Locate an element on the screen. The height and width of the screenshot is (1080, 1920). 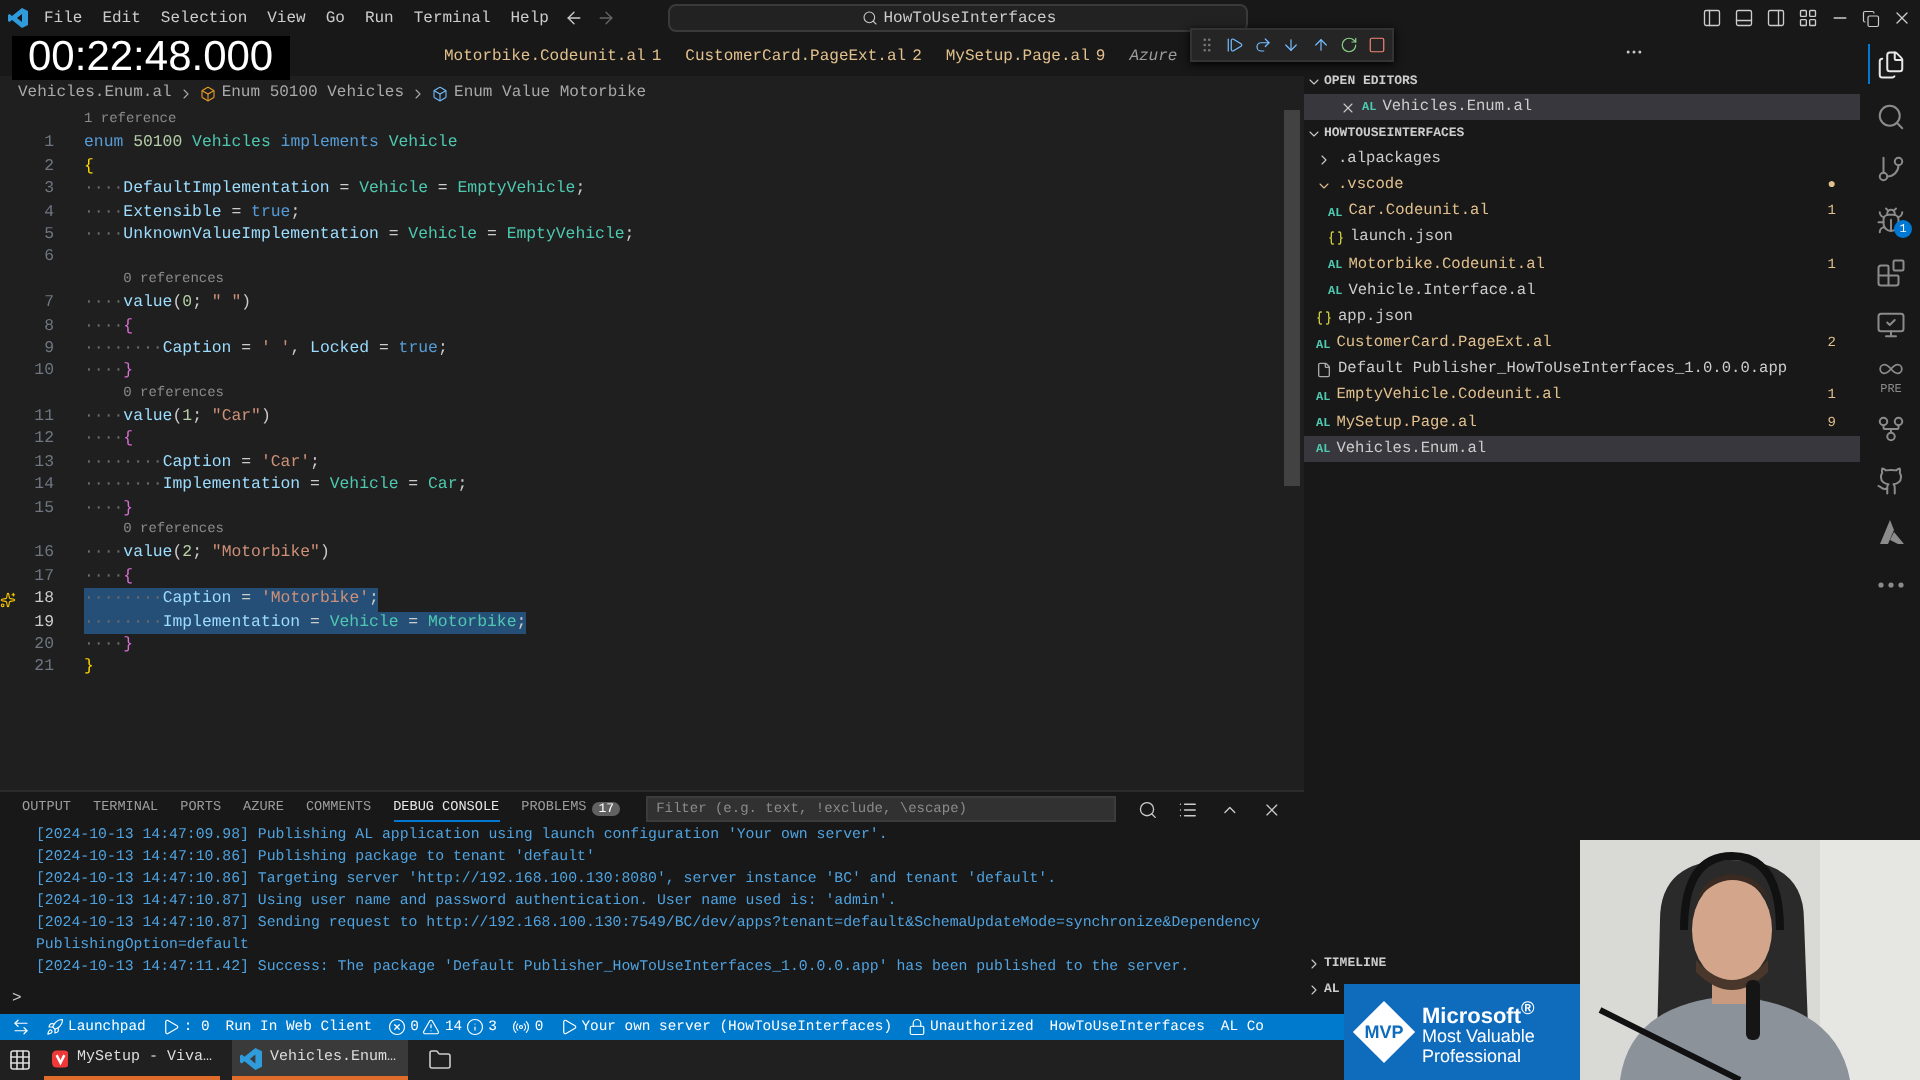
step-out-icon is located at coordinates (1320, 45).